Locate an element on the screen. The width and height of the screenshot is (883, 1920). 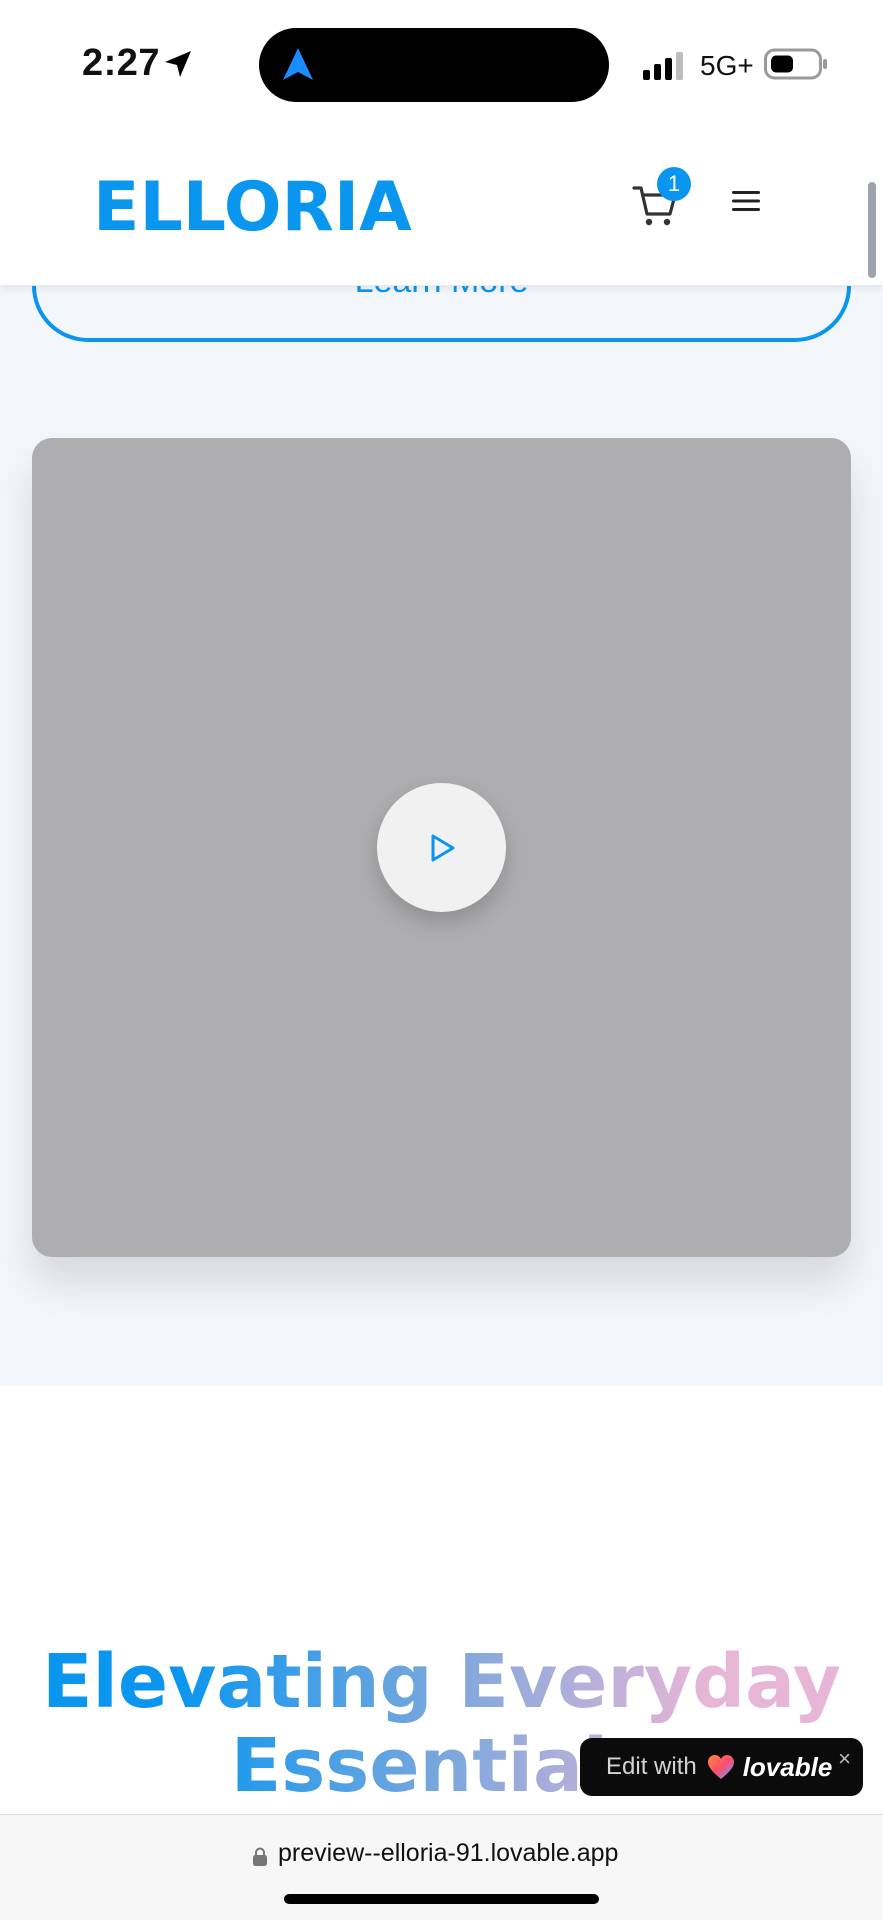
dynamic-island is located at coordinates (434, 65).